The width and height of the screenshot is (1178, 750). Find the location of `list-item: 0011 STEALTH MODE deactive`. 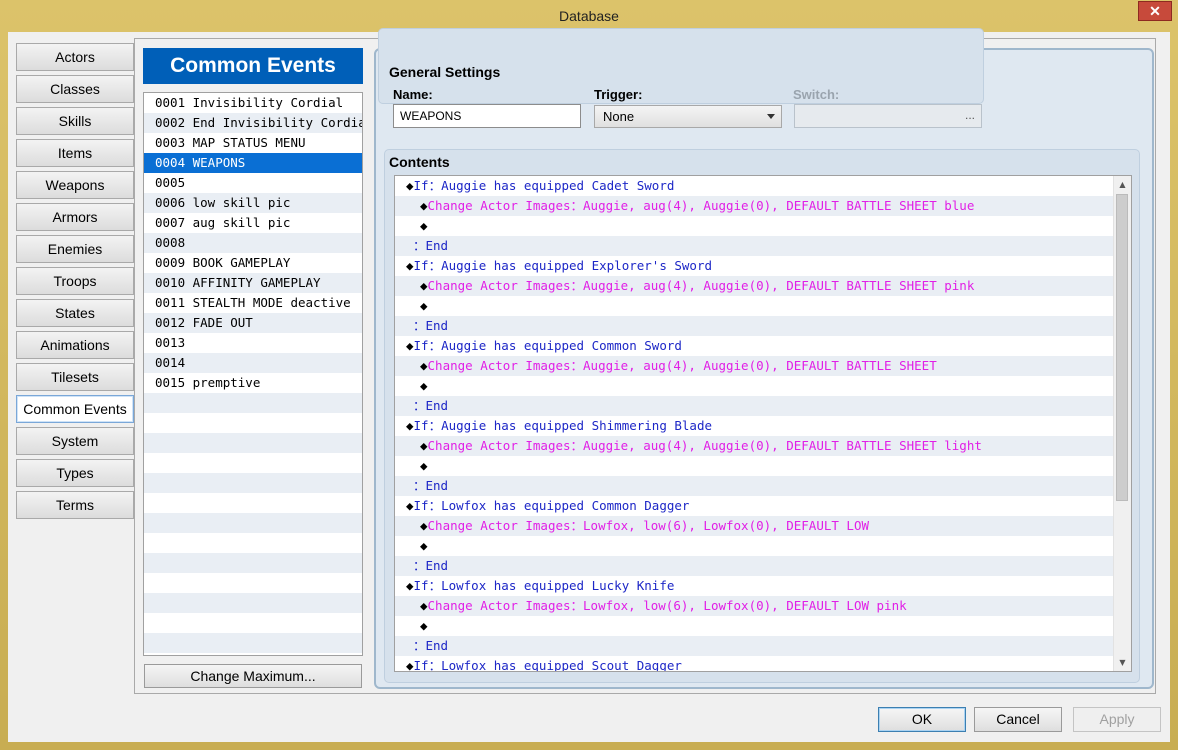

list-item: 0011 STEALTH MODE deactive is located at coordinates (253, 303).